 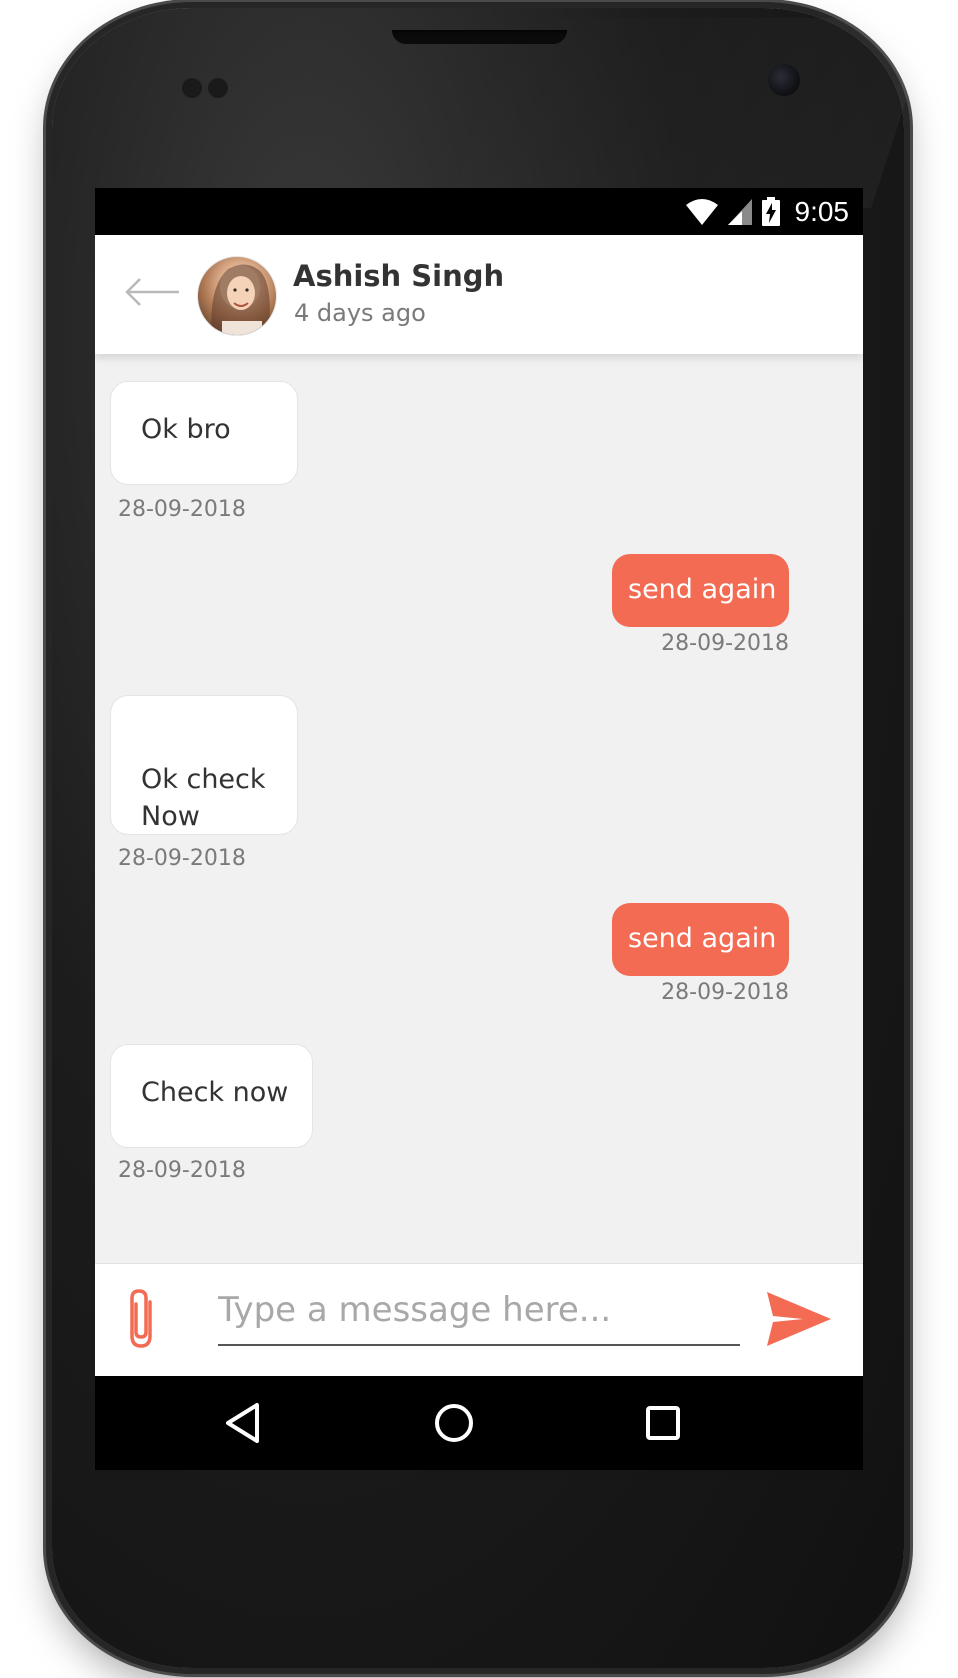 I want to click on incoming-message-bubble: Check now, so click(x=211, y=1096).